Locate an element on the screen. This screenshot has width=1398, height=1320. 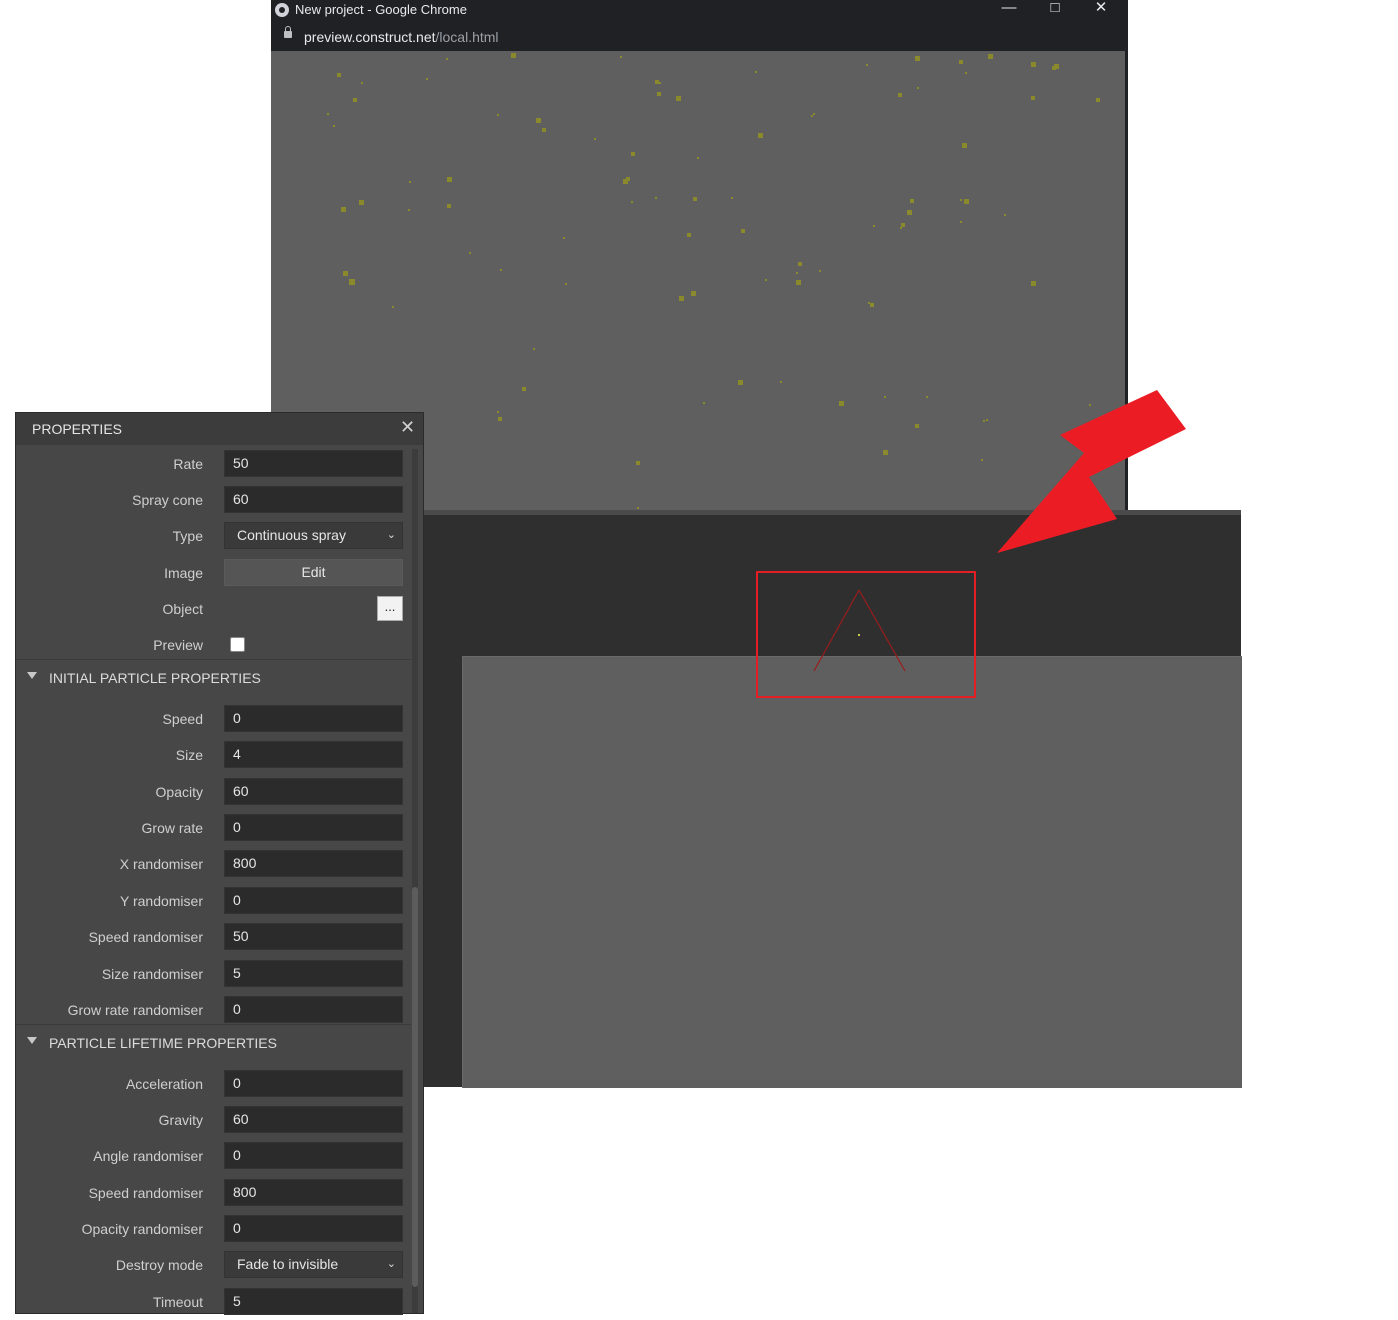
section-title: PARTICLE LIFETIME PROPERTIES is located at coordinates (163, 1043).